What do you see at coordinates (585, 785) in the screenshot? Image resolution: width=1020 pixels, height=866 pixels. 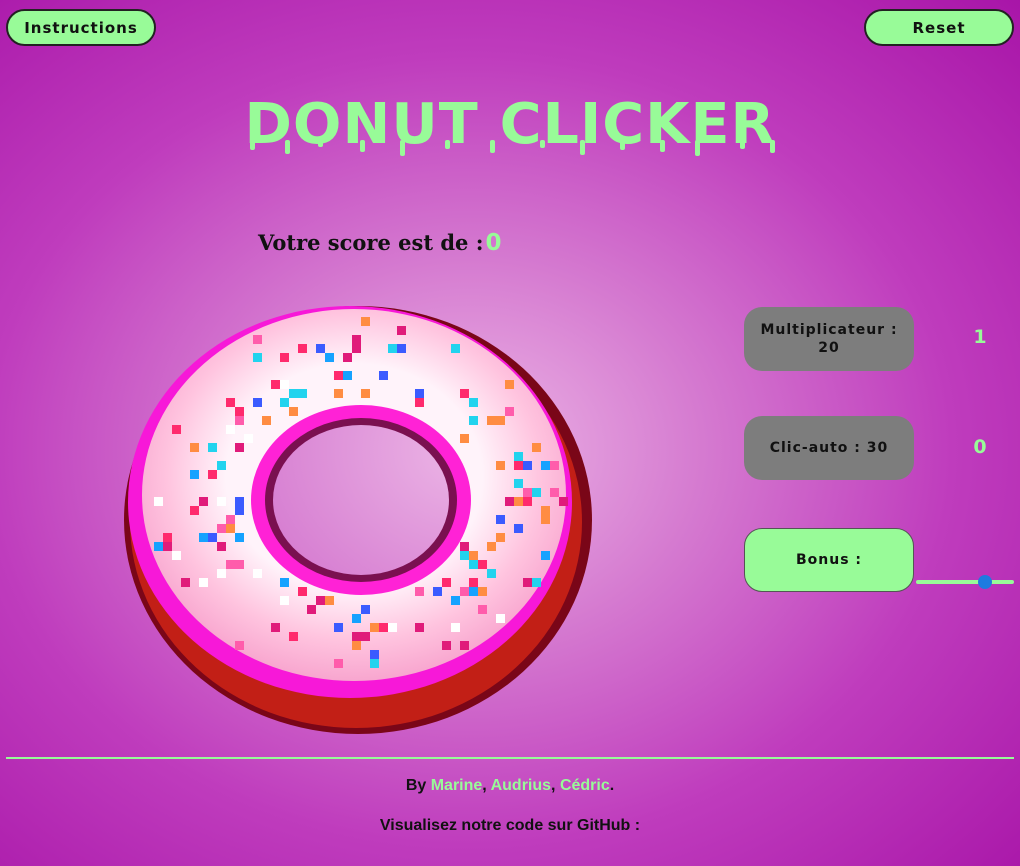 I see `author-link-cedric: Cédric` at bounding box center [585, 785].